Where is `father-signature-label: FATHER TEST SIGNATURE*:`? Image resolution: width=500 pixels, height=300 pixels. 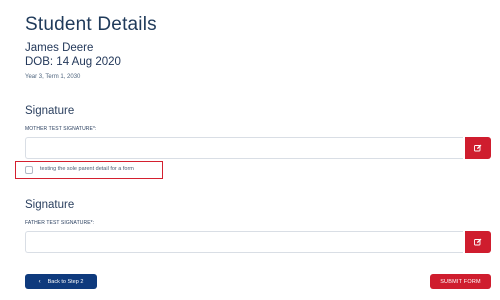
father-signature-label: FATHER TEST SIGNATURE*: is located at coordinates (60, 223).